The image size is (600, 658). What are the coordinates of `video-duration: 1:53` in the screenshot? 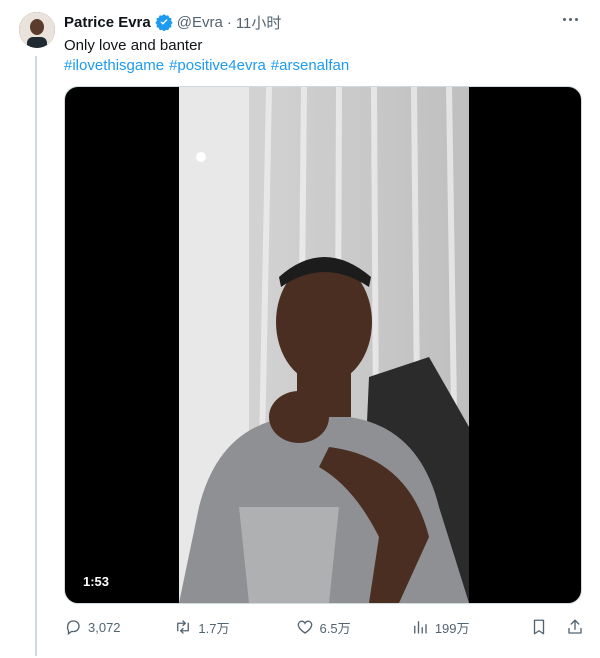 It's located at (96, 581).